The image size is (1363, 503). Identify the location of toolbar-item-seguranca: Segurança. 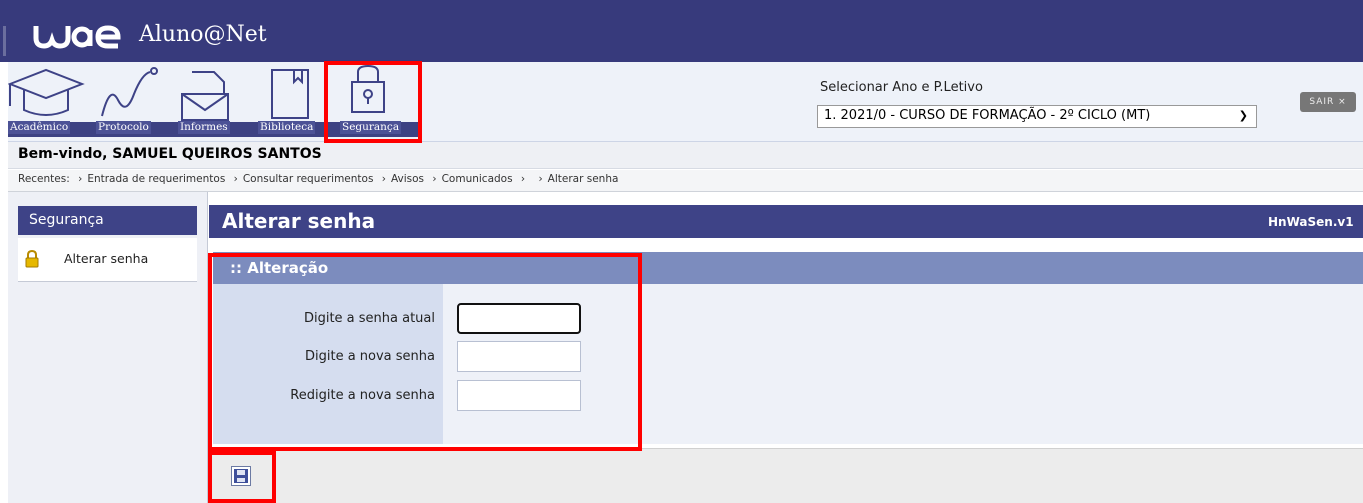
(376, 102).